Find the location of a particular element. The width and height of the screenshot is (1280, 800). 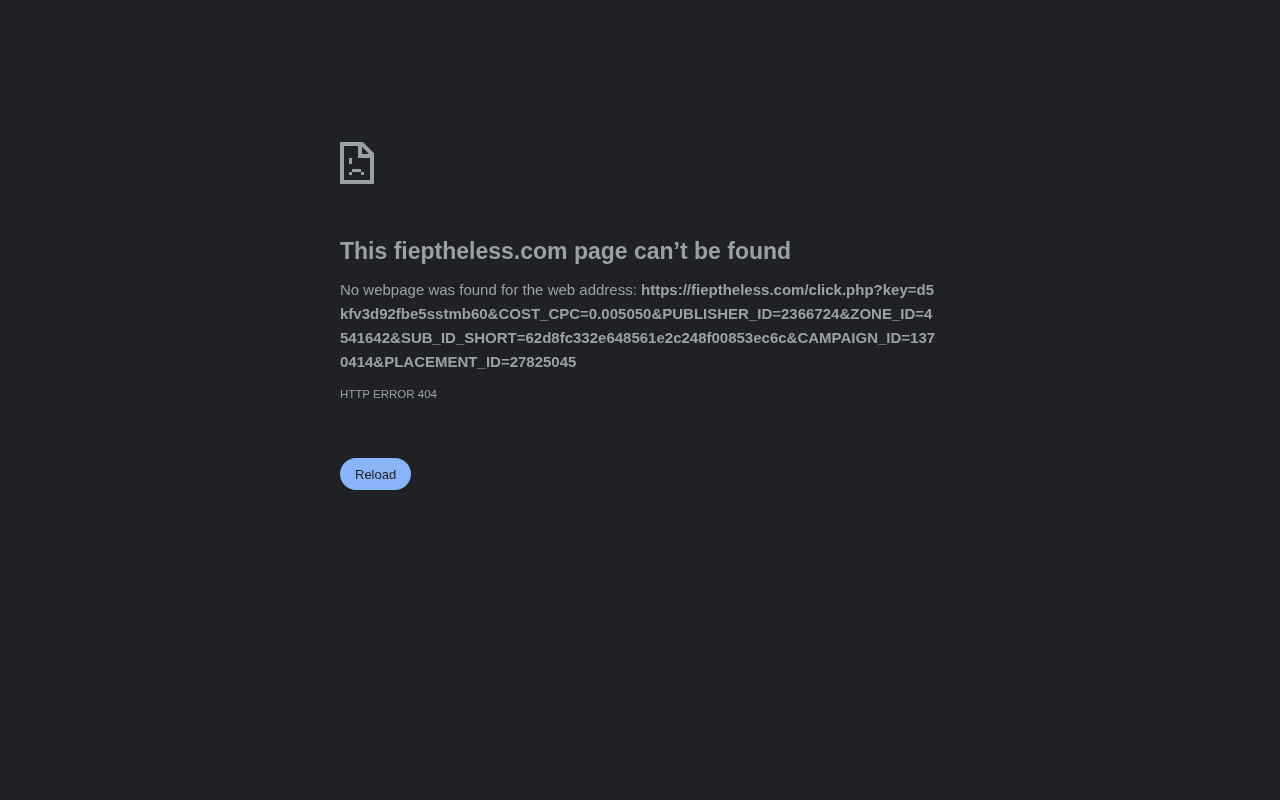

error-heading: This fieptheless.com page can’t be found is located at coordinates (566, 251).